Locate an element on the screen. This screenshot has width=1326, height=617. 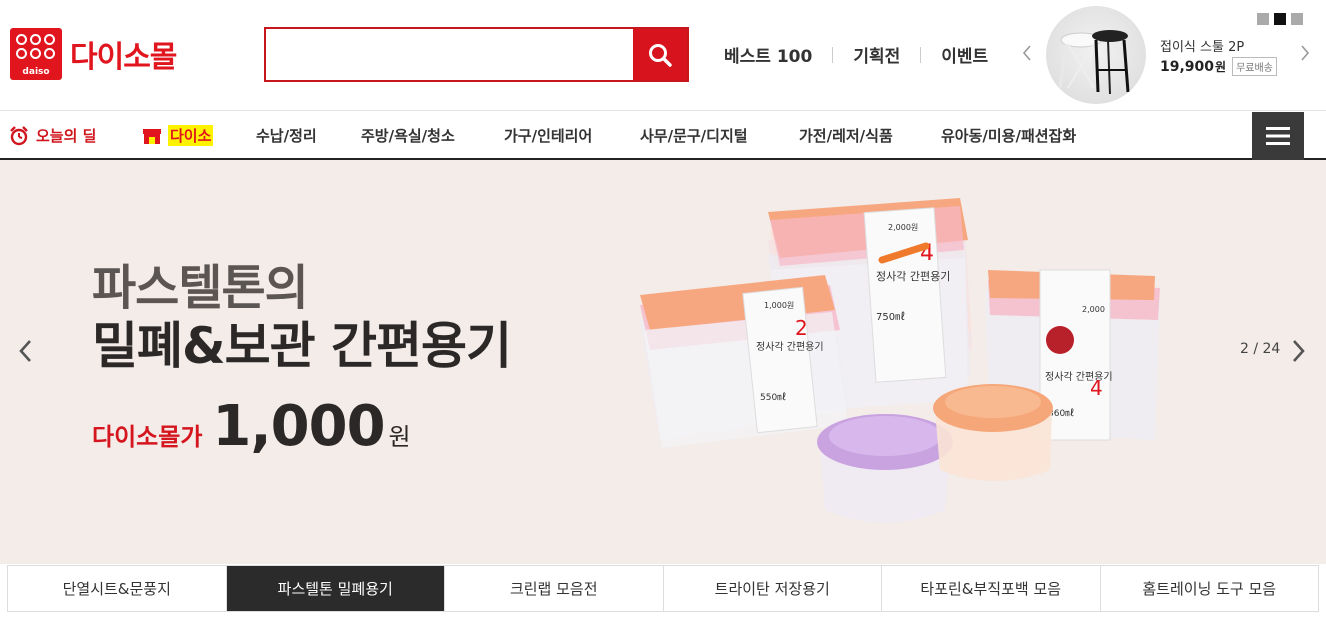
label-volume: 750㎖ is located at coordinates (890, 317).